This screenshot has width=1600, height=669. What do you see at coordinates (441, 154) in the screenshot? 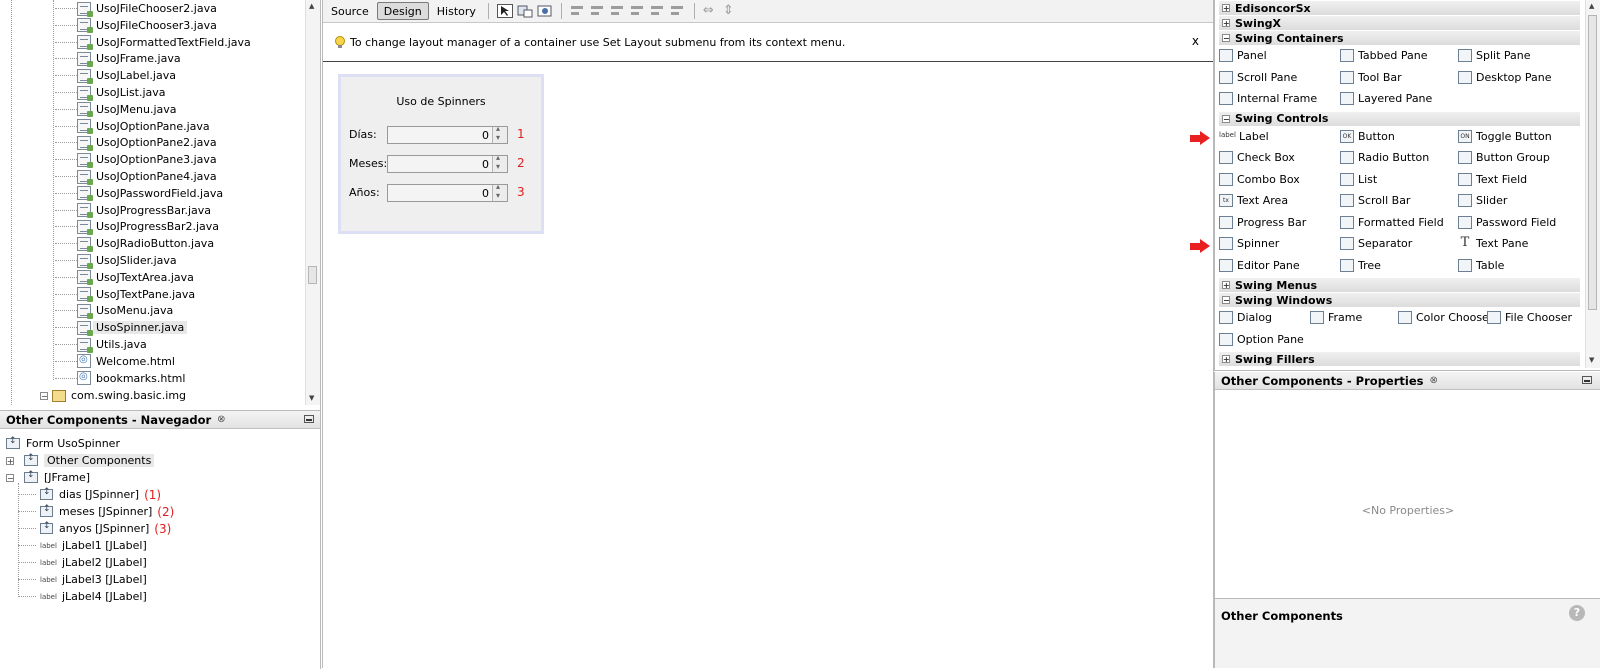
I see `design-form: Uso de Spinners Días: 0 1 Meses: 0 2 Años: 0 3` at bounding box center [441, 154].